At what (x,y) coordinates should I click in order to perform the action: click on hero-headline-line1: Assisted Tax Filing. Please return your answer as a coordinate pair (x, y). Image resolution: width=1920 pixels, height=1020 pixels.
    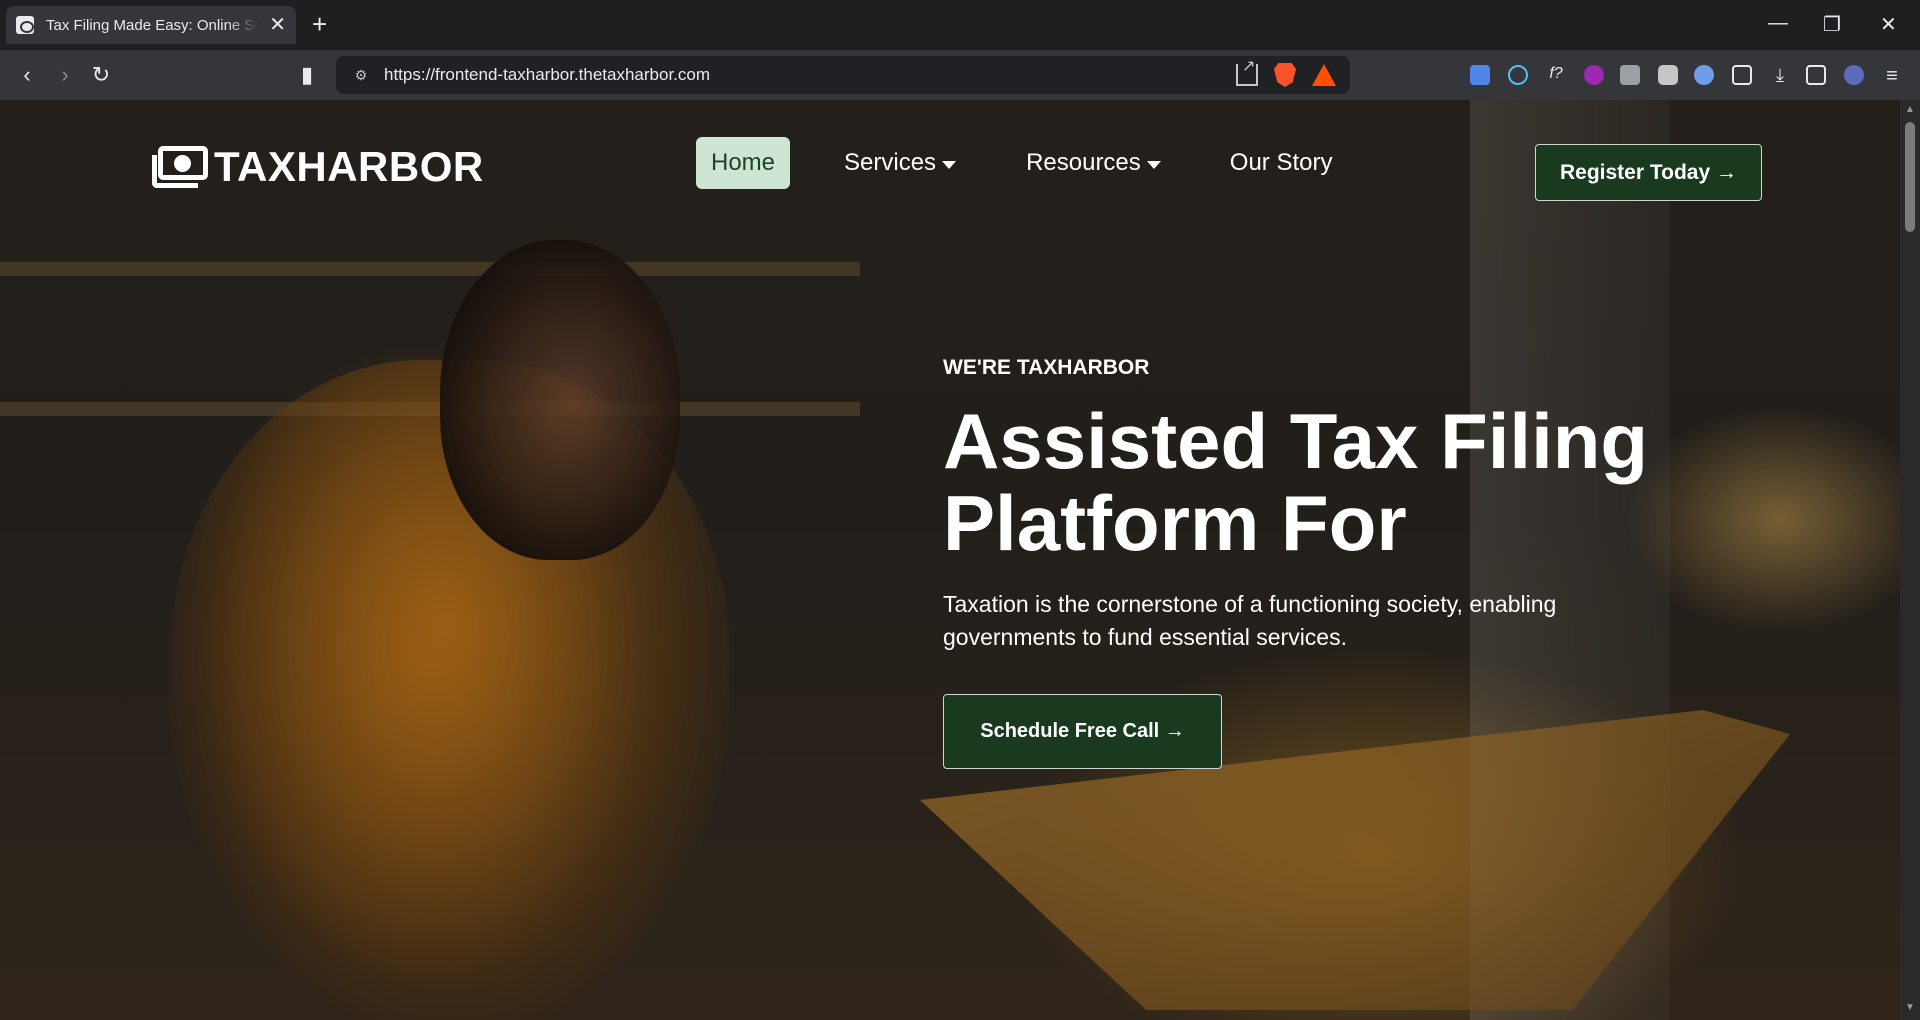
    Looking at the image, I should click on (1296, 441).